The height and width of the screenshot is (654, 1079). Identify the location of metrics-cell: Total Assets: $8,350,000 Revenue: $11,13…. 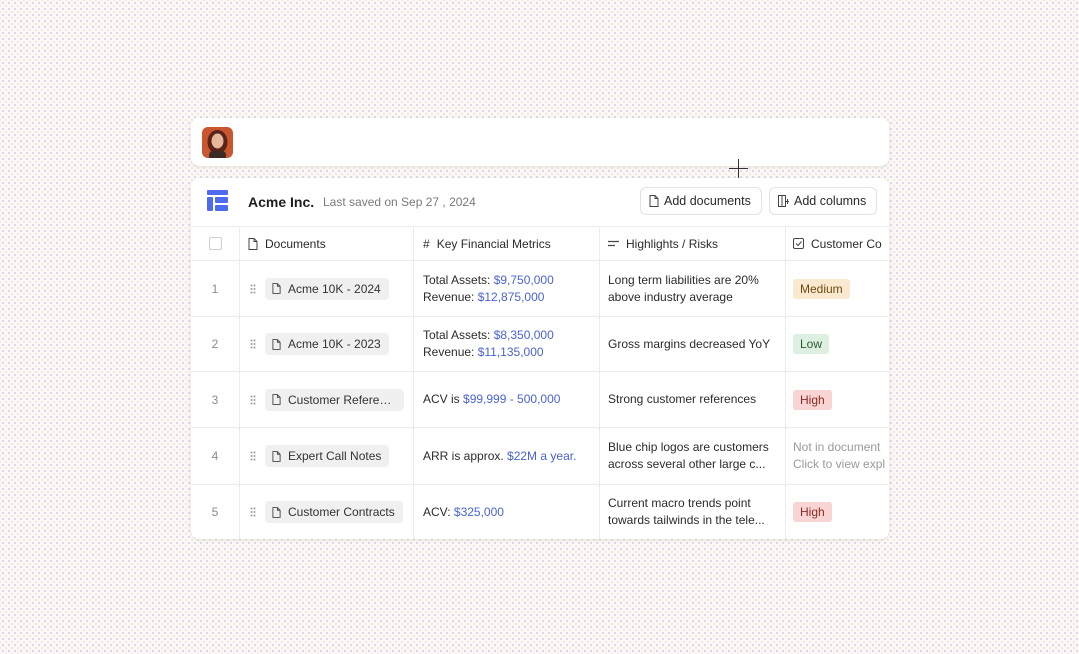
(506, 344).